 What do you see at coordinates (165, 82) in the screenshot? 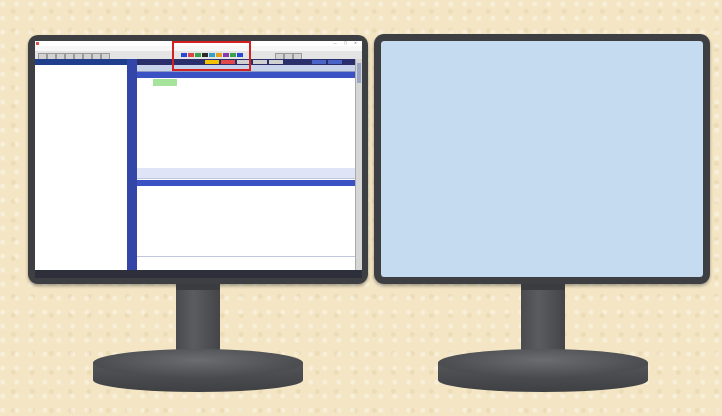
I see `selected-cell` at bounding box center [165, 82].